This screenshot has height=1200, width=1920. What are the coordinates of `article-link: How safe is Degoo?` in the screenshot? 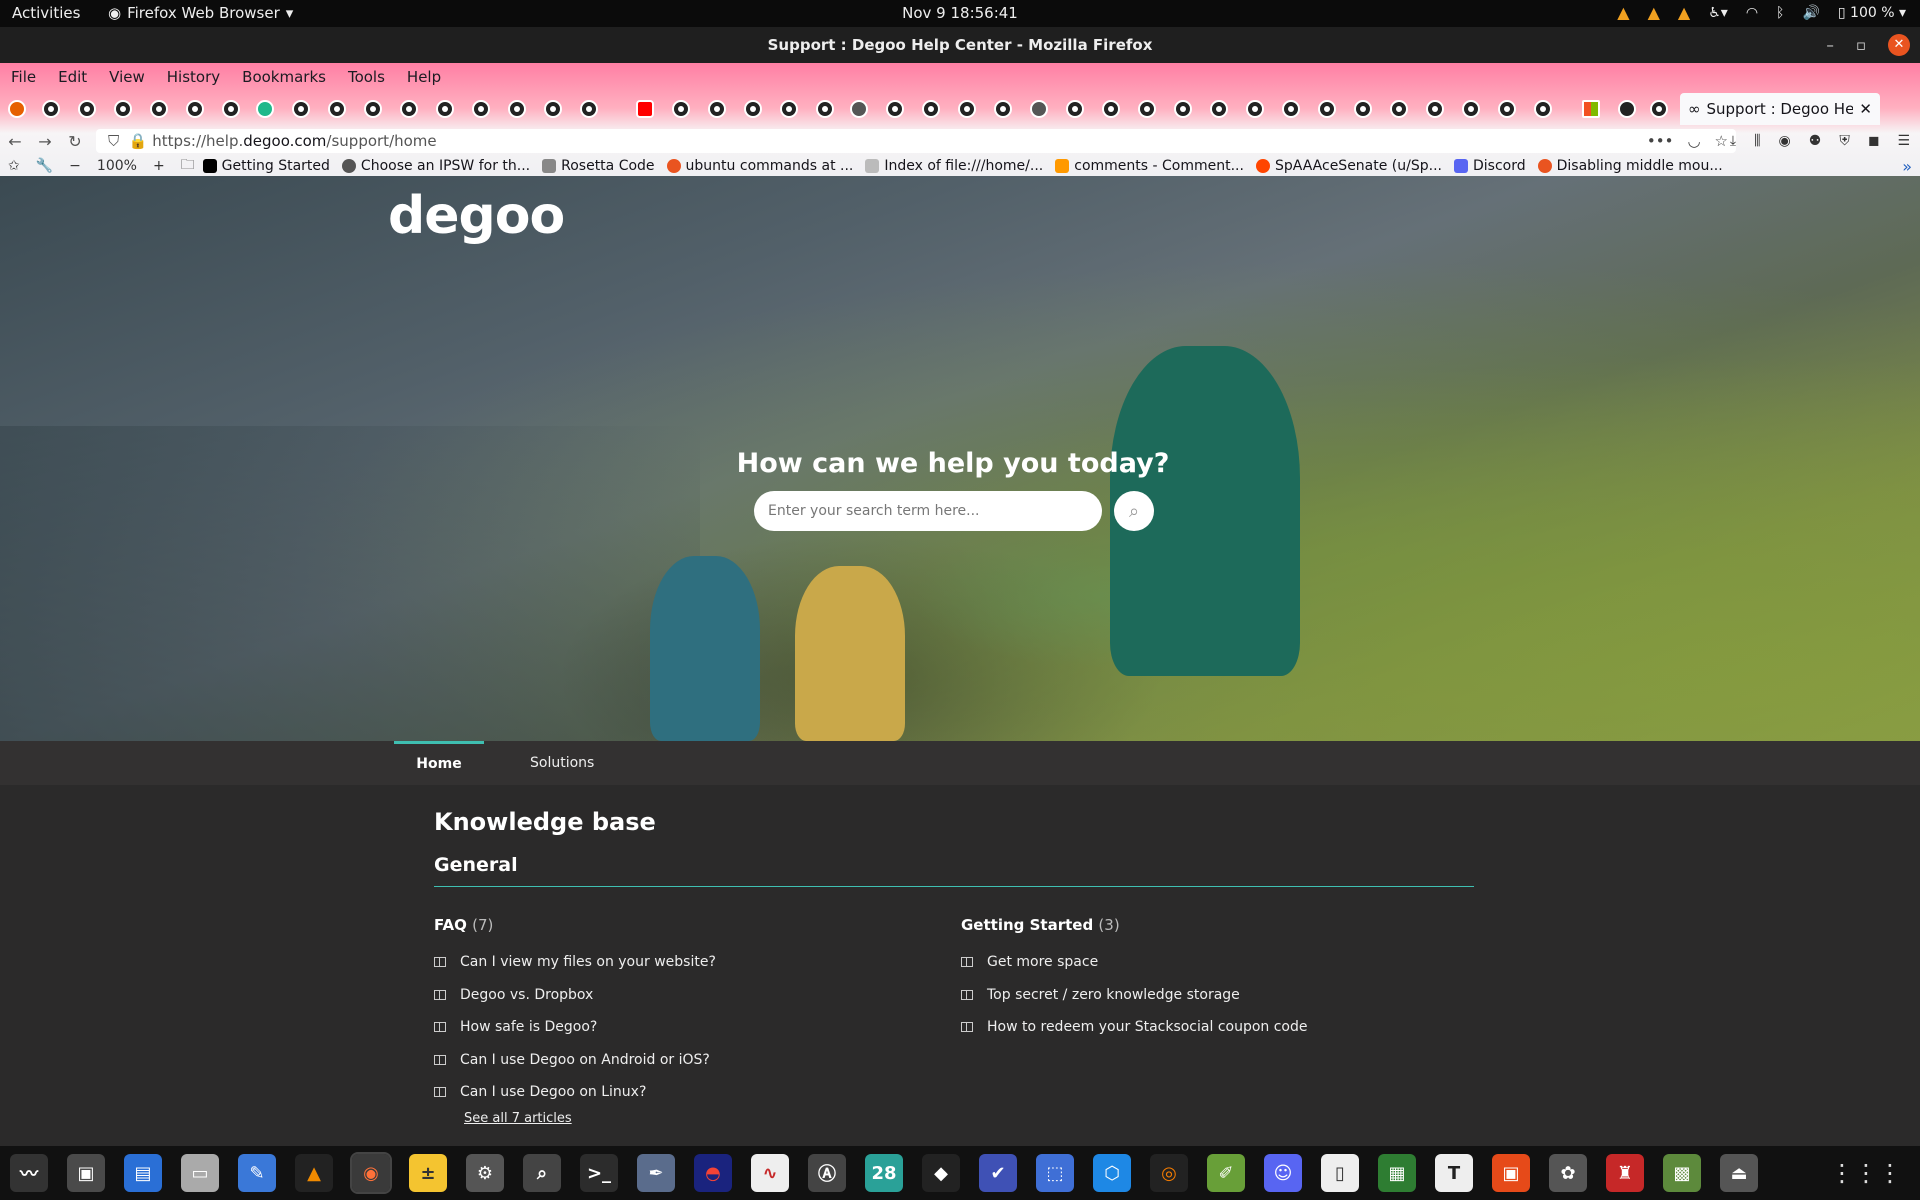 It's located at (684, 1027).